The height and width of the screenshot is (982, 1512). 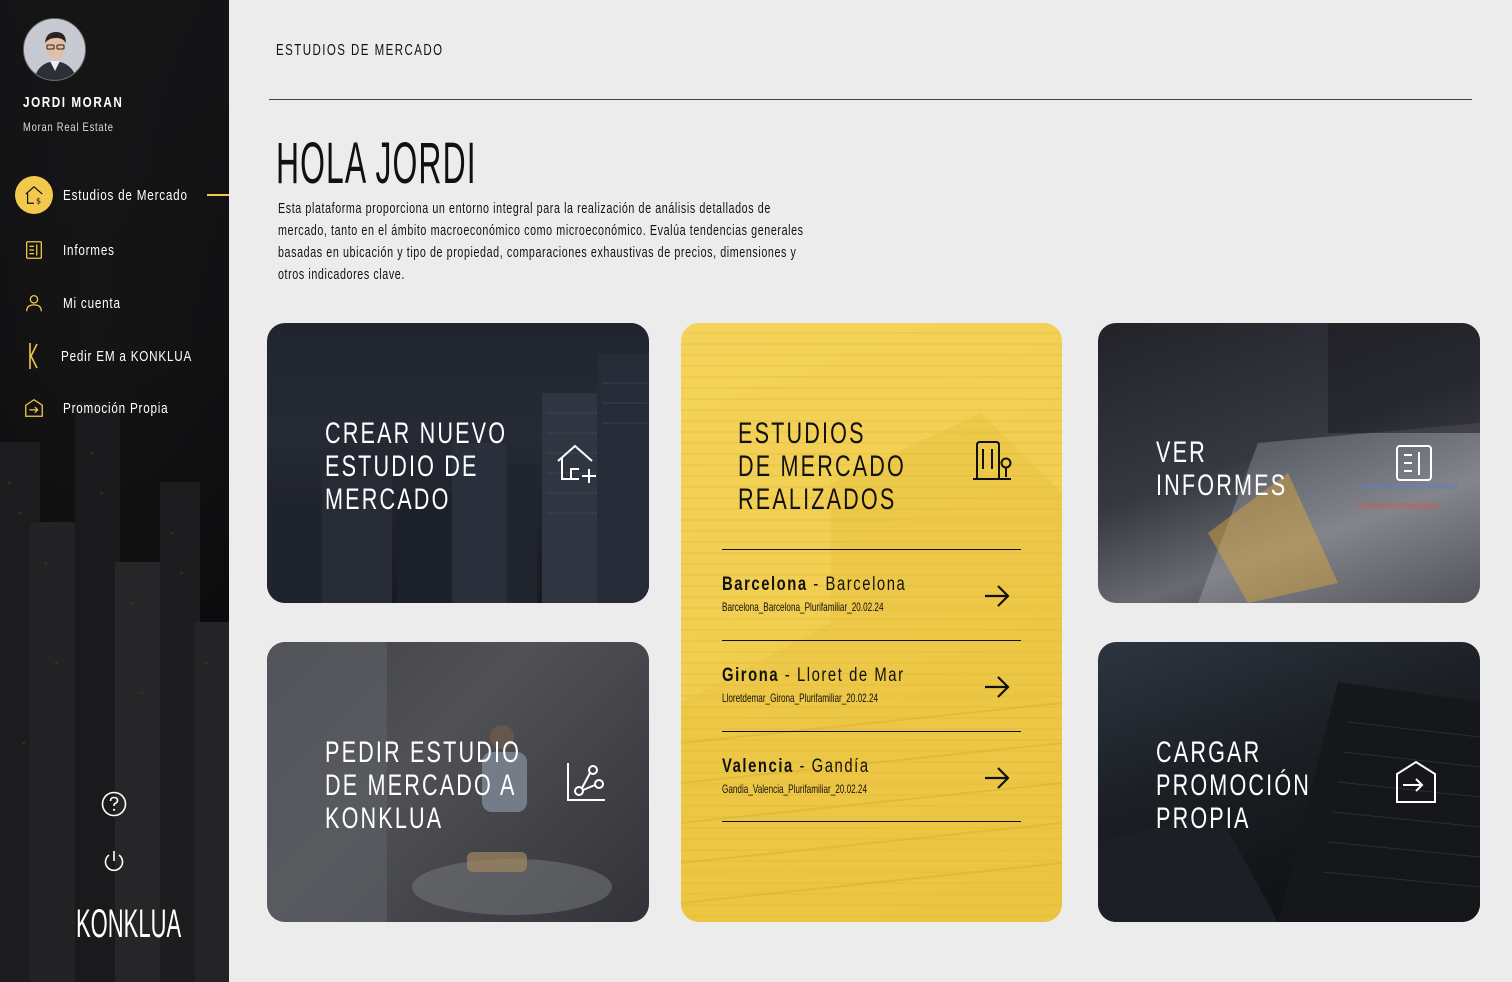 I want to click on avatar, so click(x=54, y=49).